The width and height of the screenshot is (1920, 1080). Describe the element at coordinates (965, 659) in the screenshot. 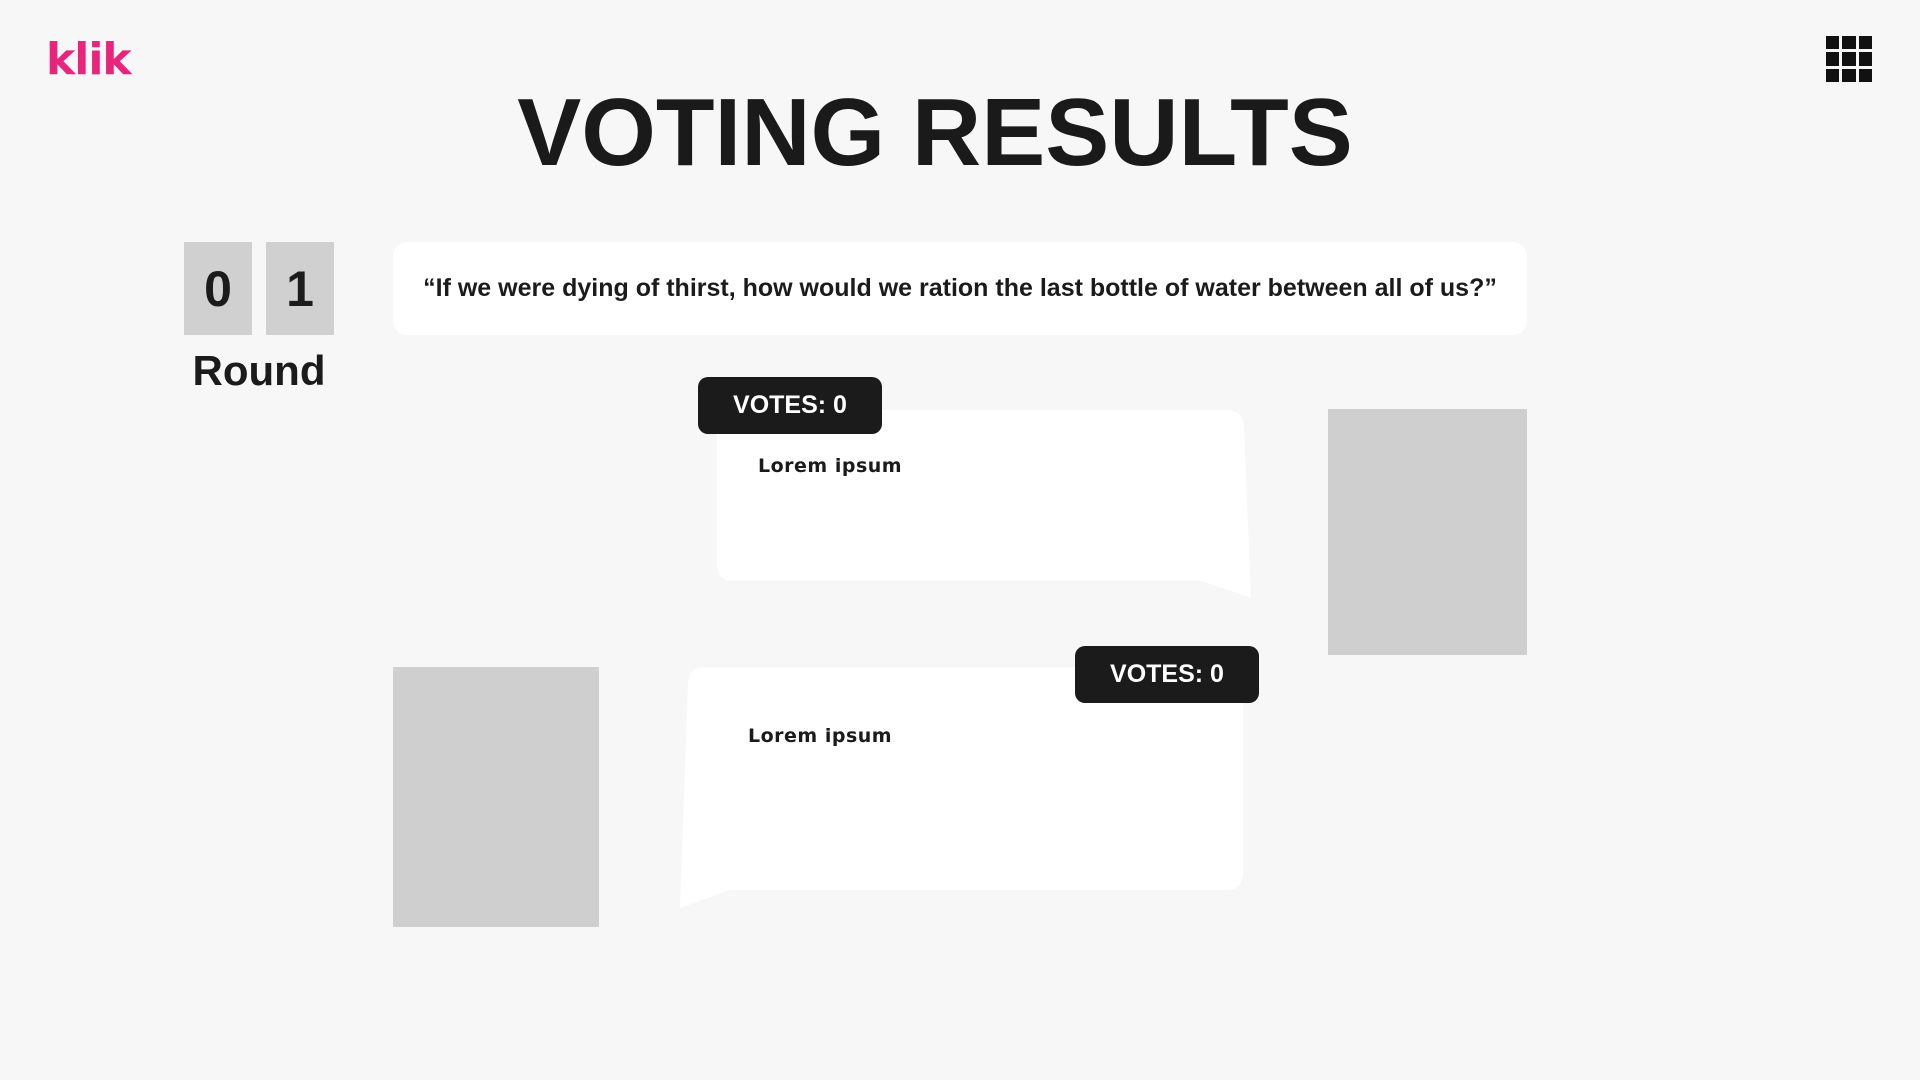

I see `speech-bubbles` at that location.